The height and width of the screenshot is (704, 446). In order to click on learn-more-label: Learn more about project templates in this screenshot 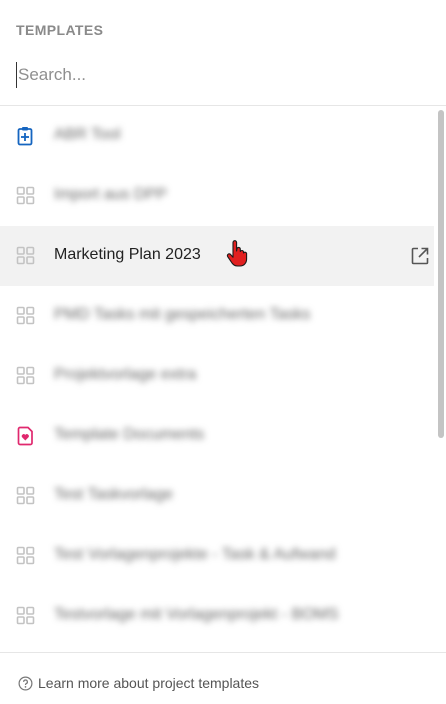, I will do `click(149, 683)`.